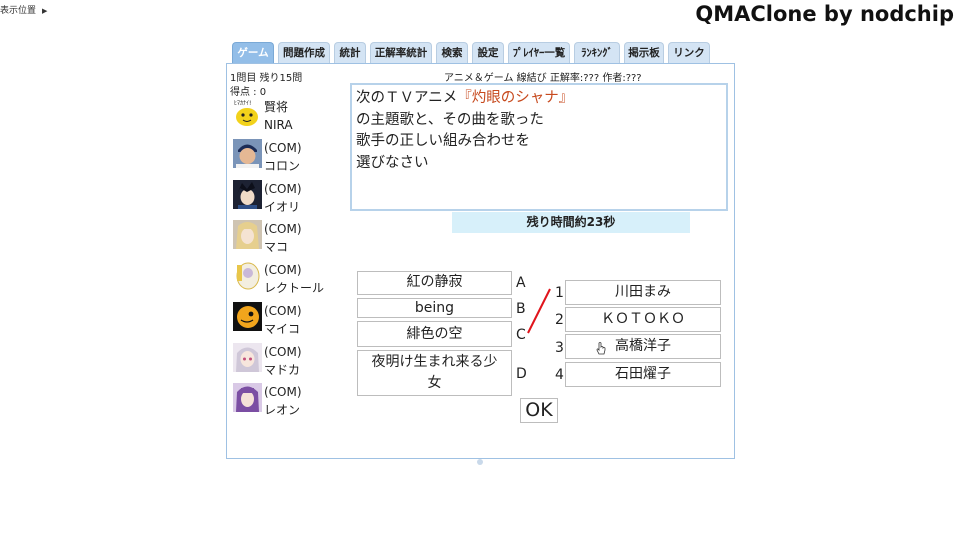 Image resolution: width=960 pixels, height=540 pixels. I want to click on choice-number-1: 1, so click(559, 293).